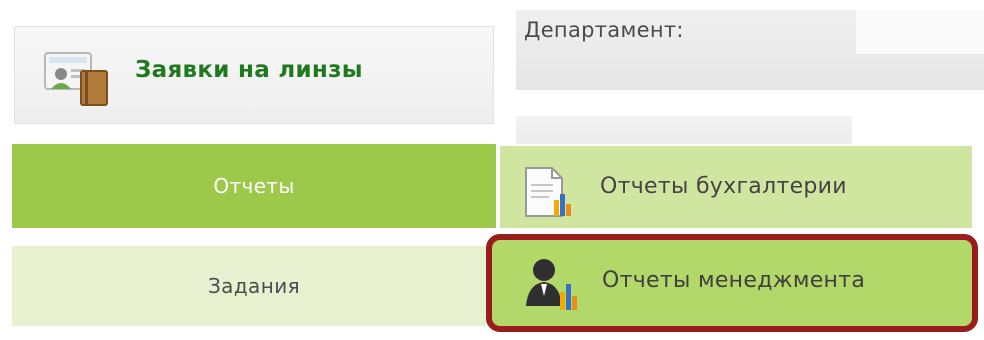  What do you see at coordinates (920, 32) in the screenshot?
I see `department-field` at bounding box center [920, 32].